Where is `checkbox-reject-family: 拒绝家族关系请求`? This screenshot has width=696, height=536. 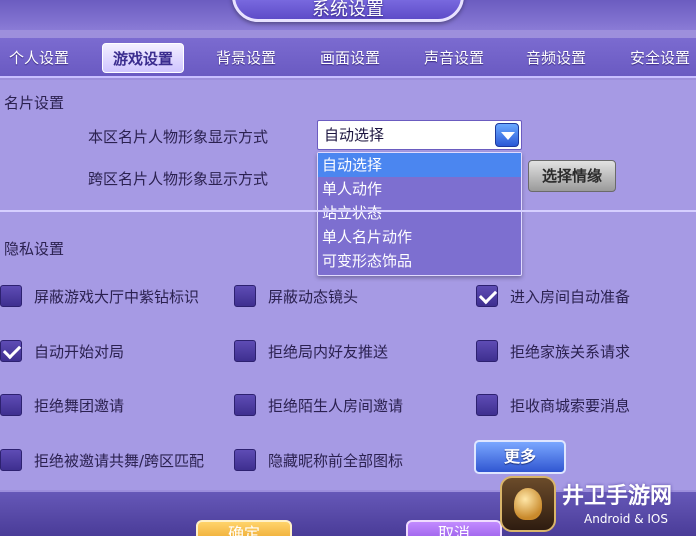
checkbox-reject-family: 拒绝家族关系请求 is located at coordinates (553, 351).